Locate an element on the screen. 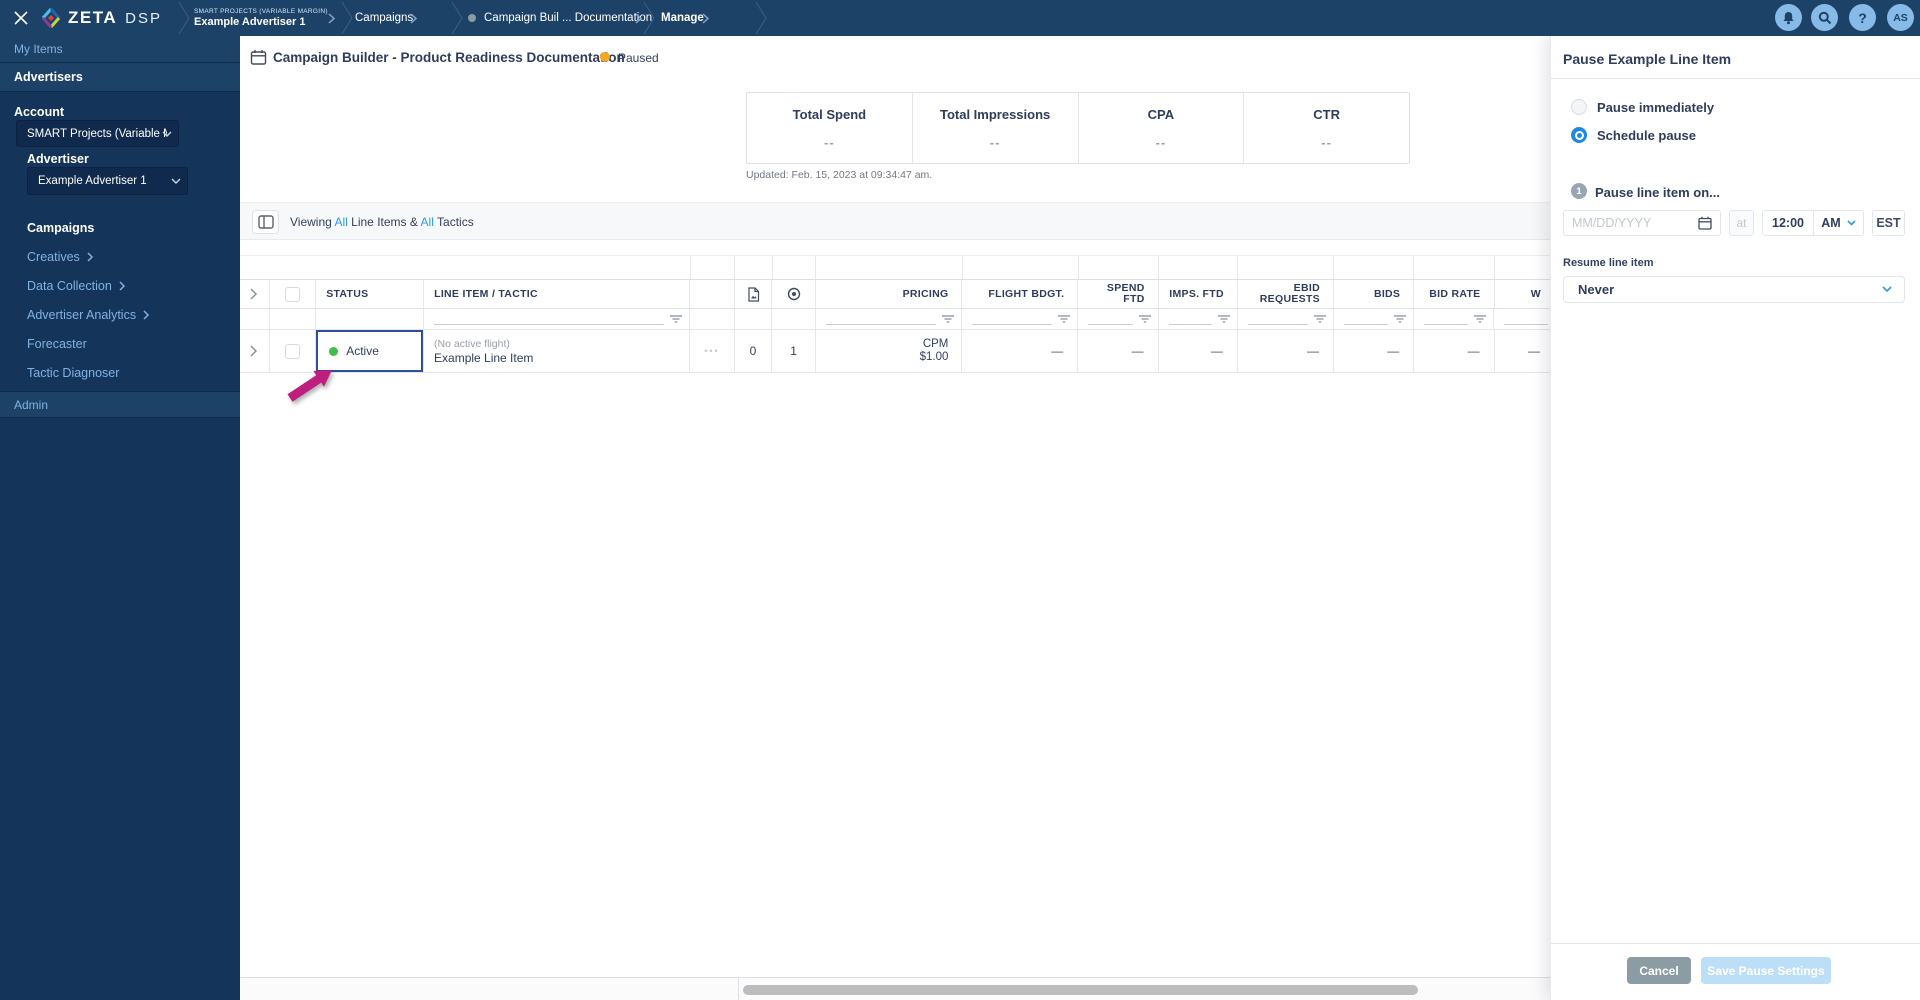 This screenshot has width=1920, height=1000. column-header-spend-ftd: SPEND FTD is located at coordinates (1118, 294).